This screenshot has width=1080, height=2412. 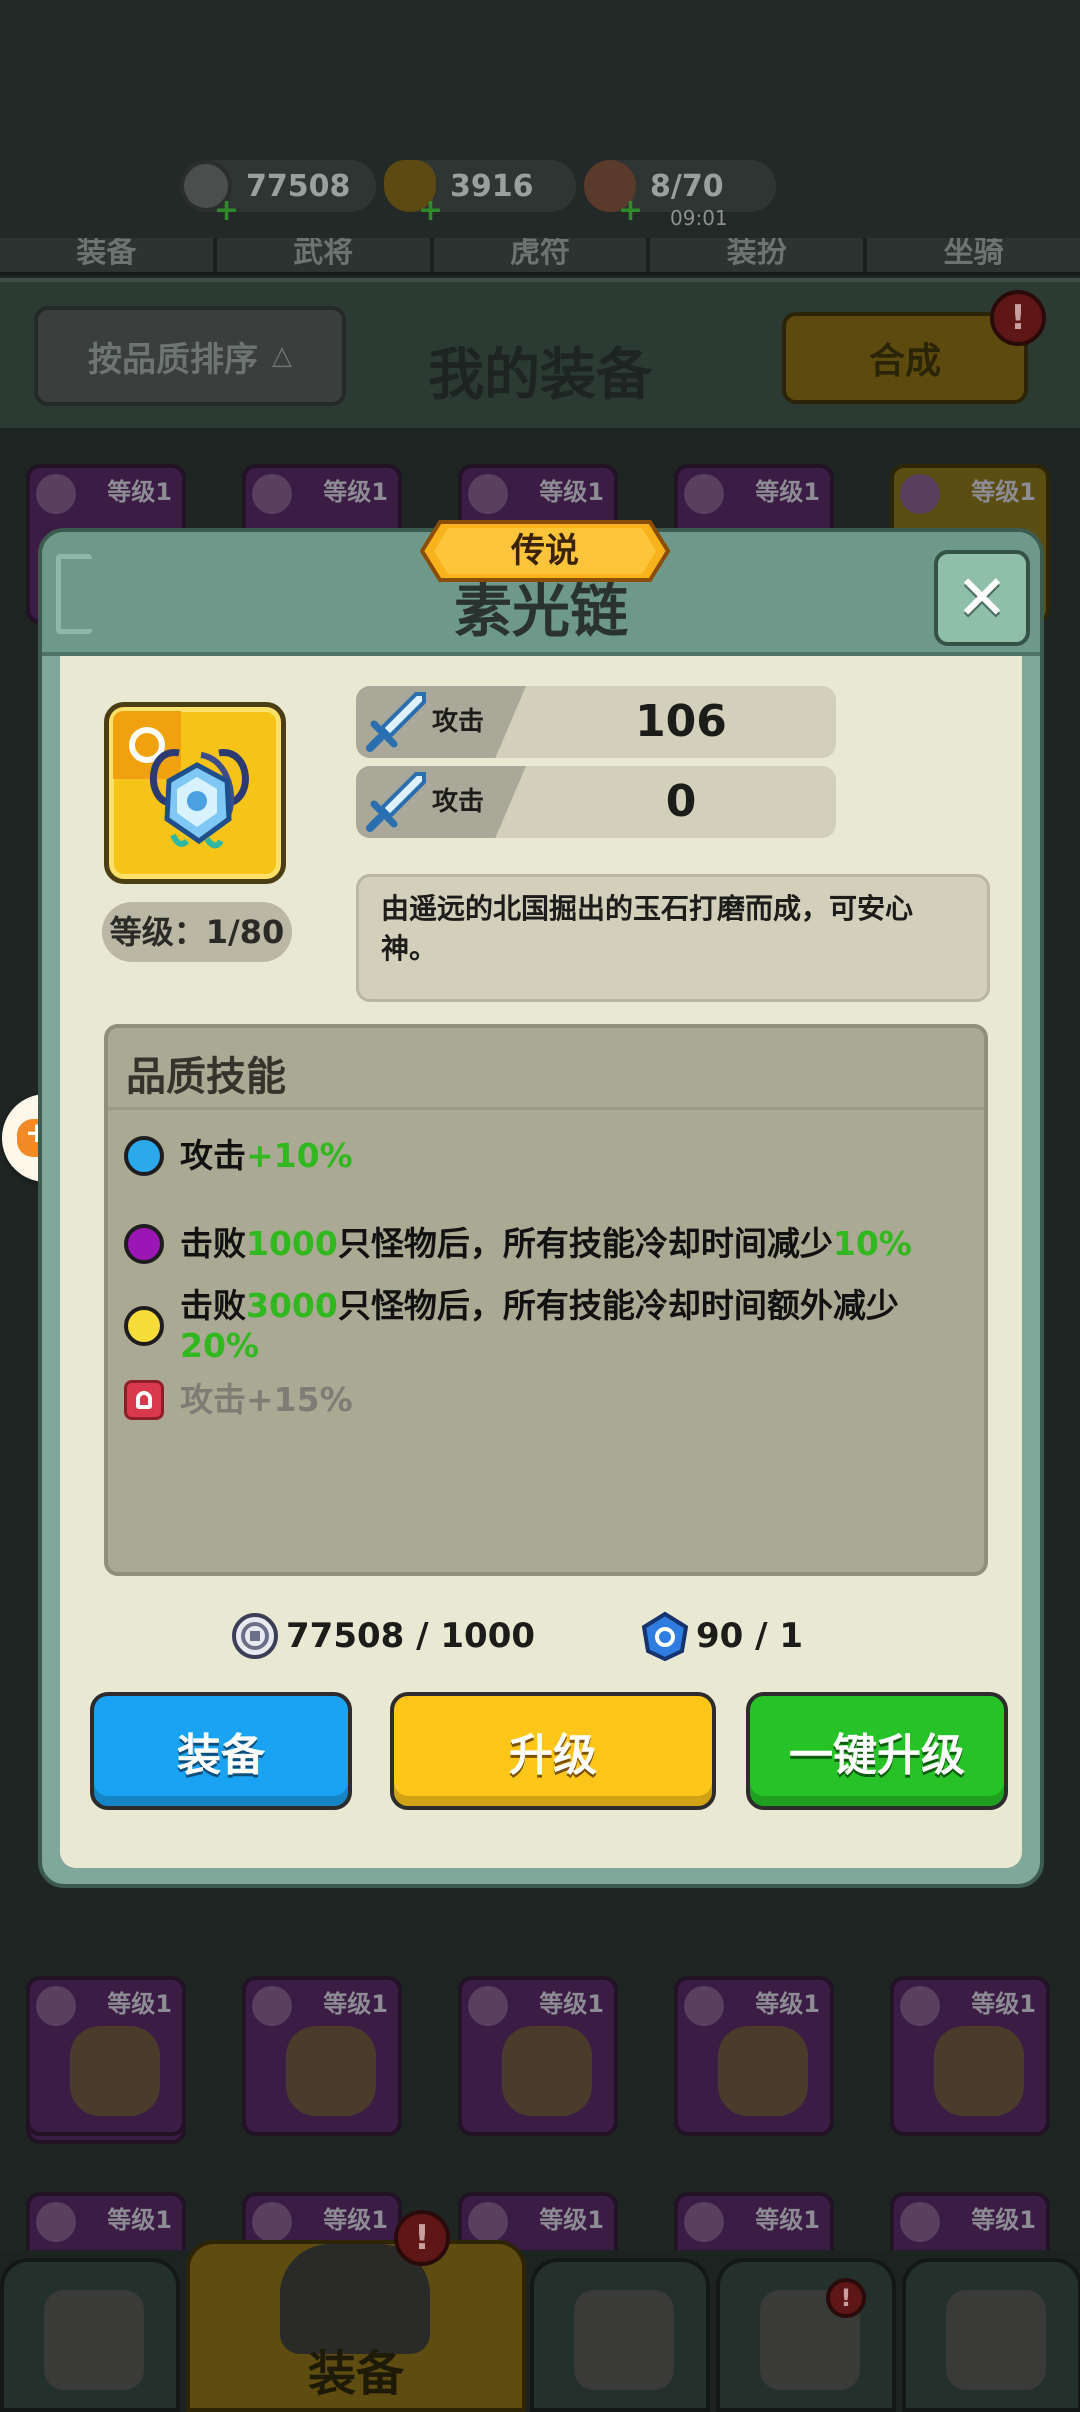 What do you see at coordinates (681, 801) in the screenshot?
I see `stat-value: 0` at bounding box center [681, 801].